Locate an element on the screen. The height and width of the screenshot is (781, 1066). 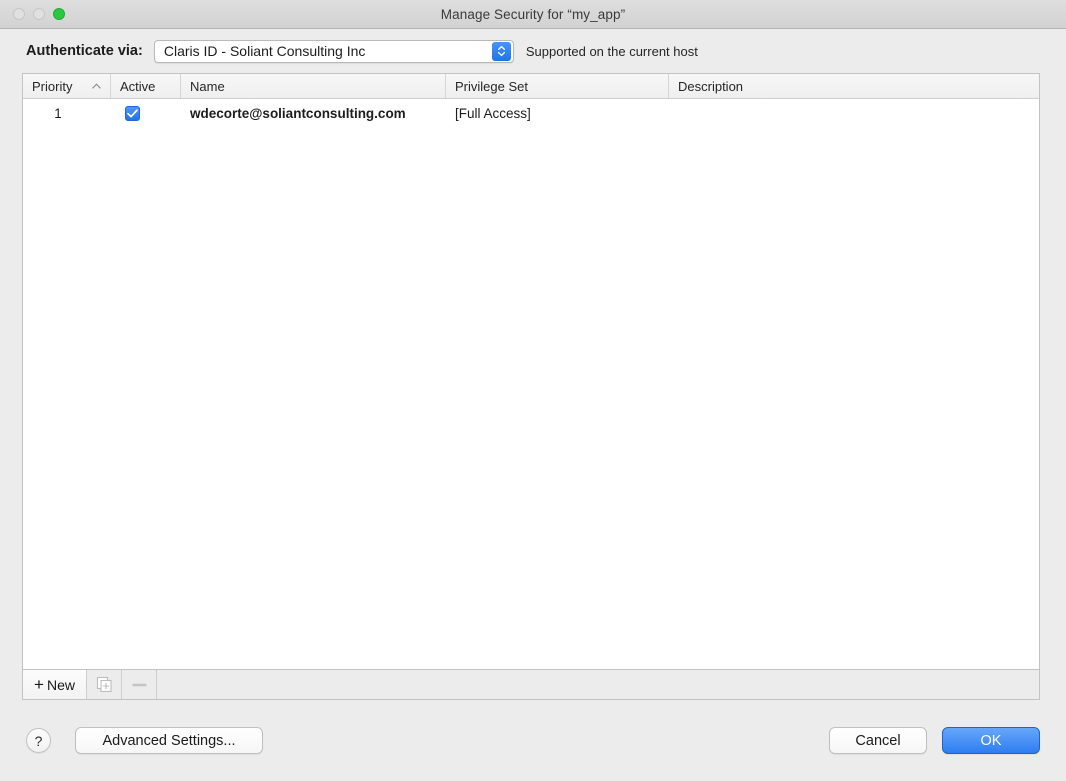
column-header-name: Name is located at coordinates (313, 86).